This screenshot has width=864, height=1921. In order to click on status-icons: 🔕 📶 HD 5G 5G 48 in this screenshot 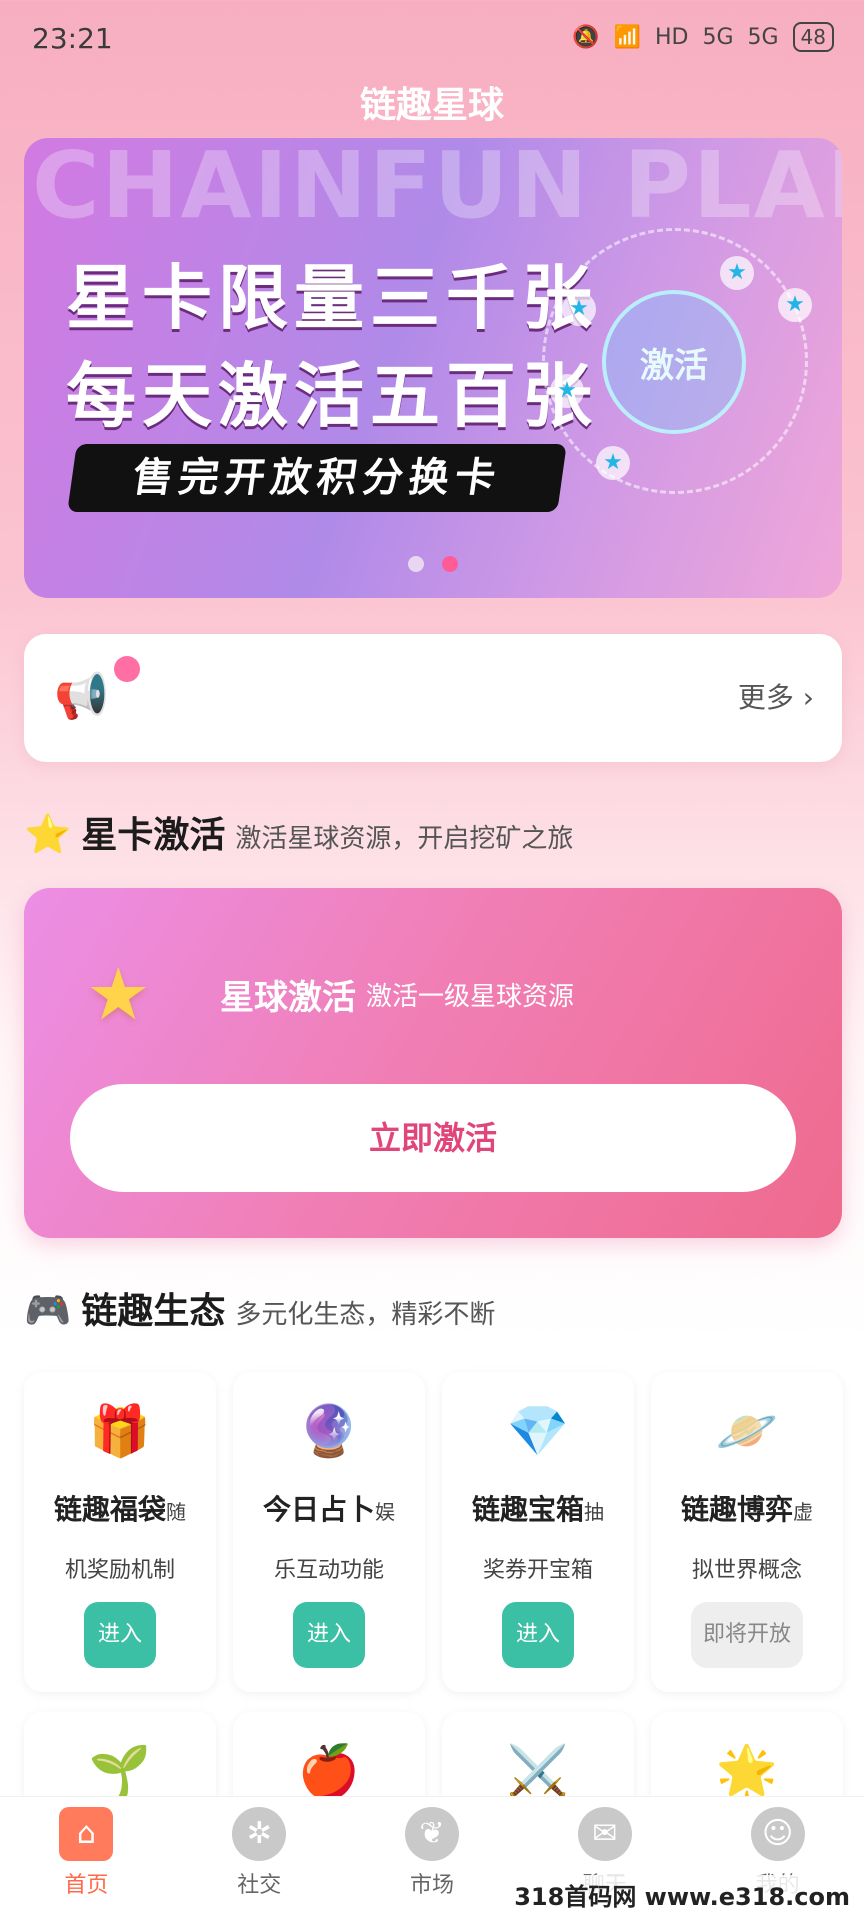, I will do `click(703, 37)`.